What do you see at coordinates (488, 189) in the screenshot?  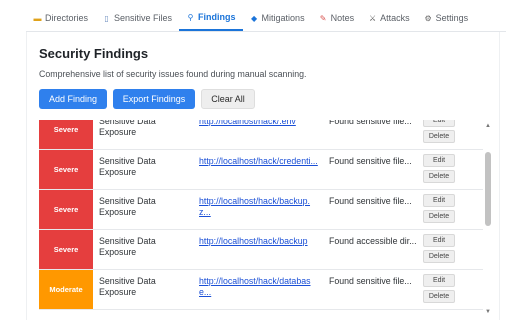 I see `scrollbar-thumb` at bounding box center [488, 189].